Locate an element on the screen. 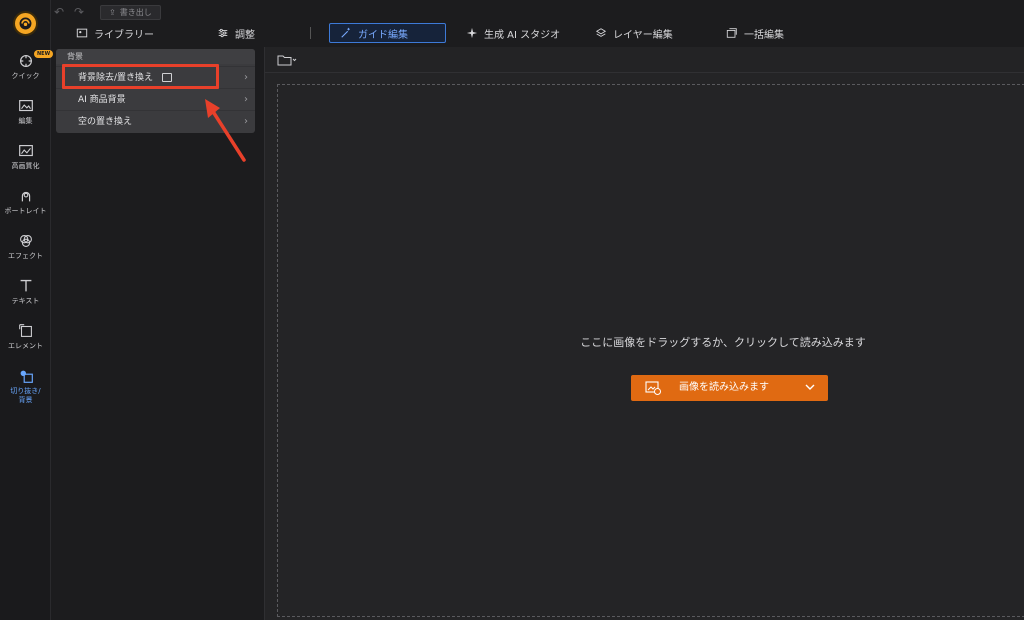 This screenshot has height=620, width=1024. export-icon: ⇪ is located at coordinates (112, 12).